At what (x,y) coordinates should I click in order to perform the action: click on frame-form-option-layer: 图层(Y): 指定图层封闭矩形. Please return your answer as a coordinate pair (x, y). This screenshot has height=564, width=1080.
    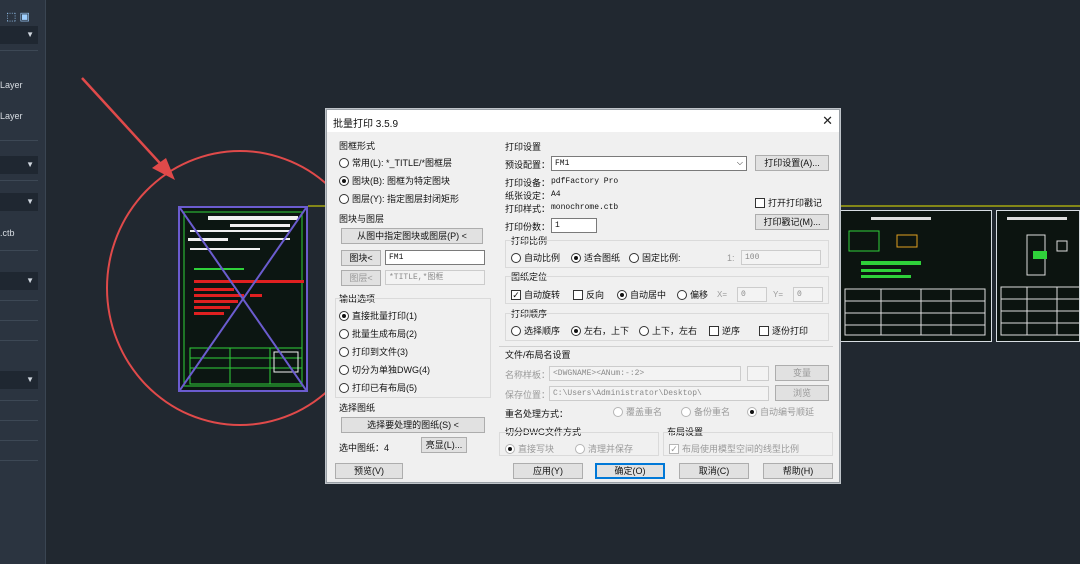
    Looking at the image, I should click on (399, 198).